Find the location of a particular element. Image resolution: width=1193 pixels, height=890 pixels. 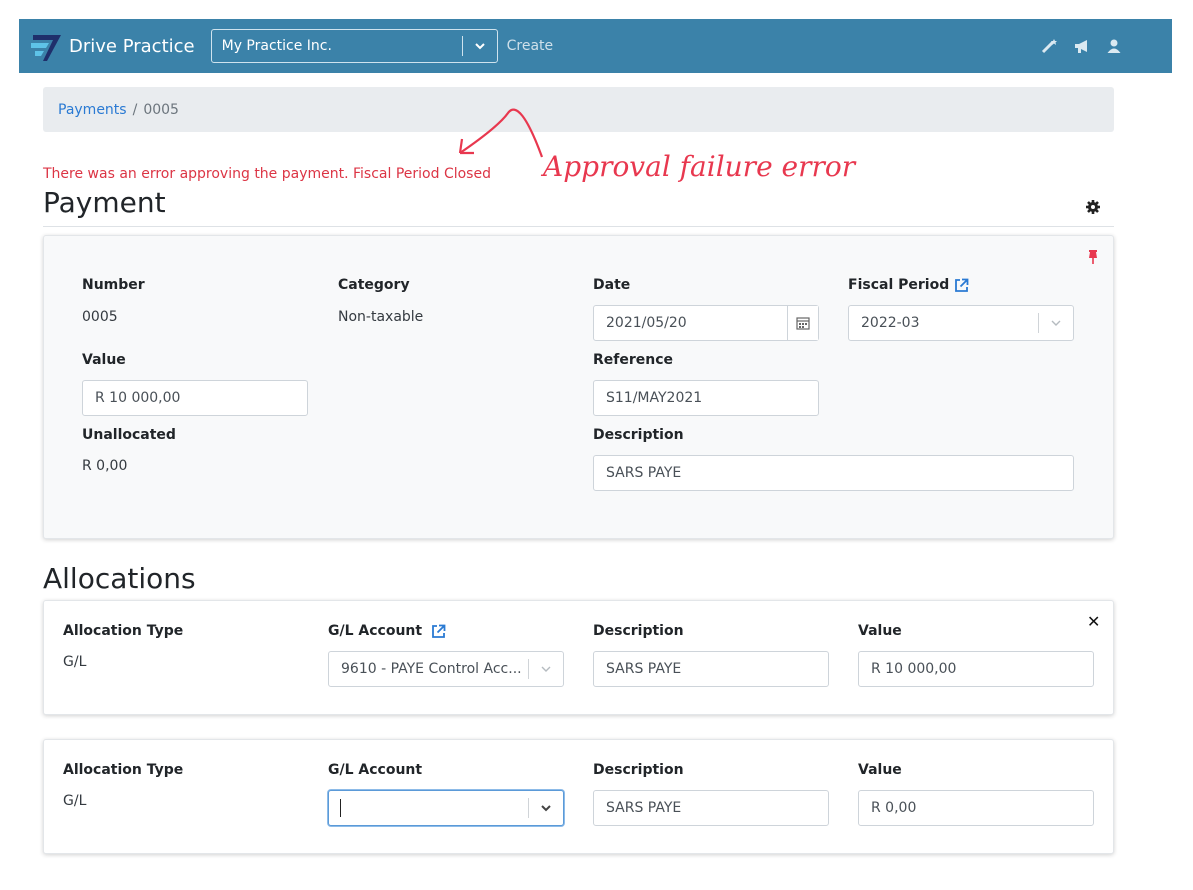

brand: Drive Practice is located at coordinates (112, 46).